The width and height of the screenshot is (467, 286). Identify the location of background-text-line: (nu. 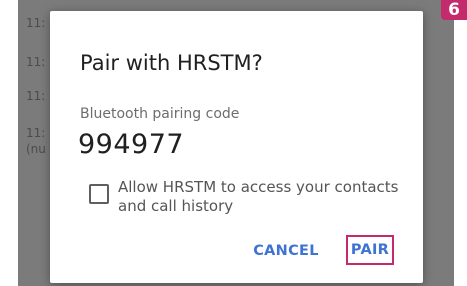
(36, 149).